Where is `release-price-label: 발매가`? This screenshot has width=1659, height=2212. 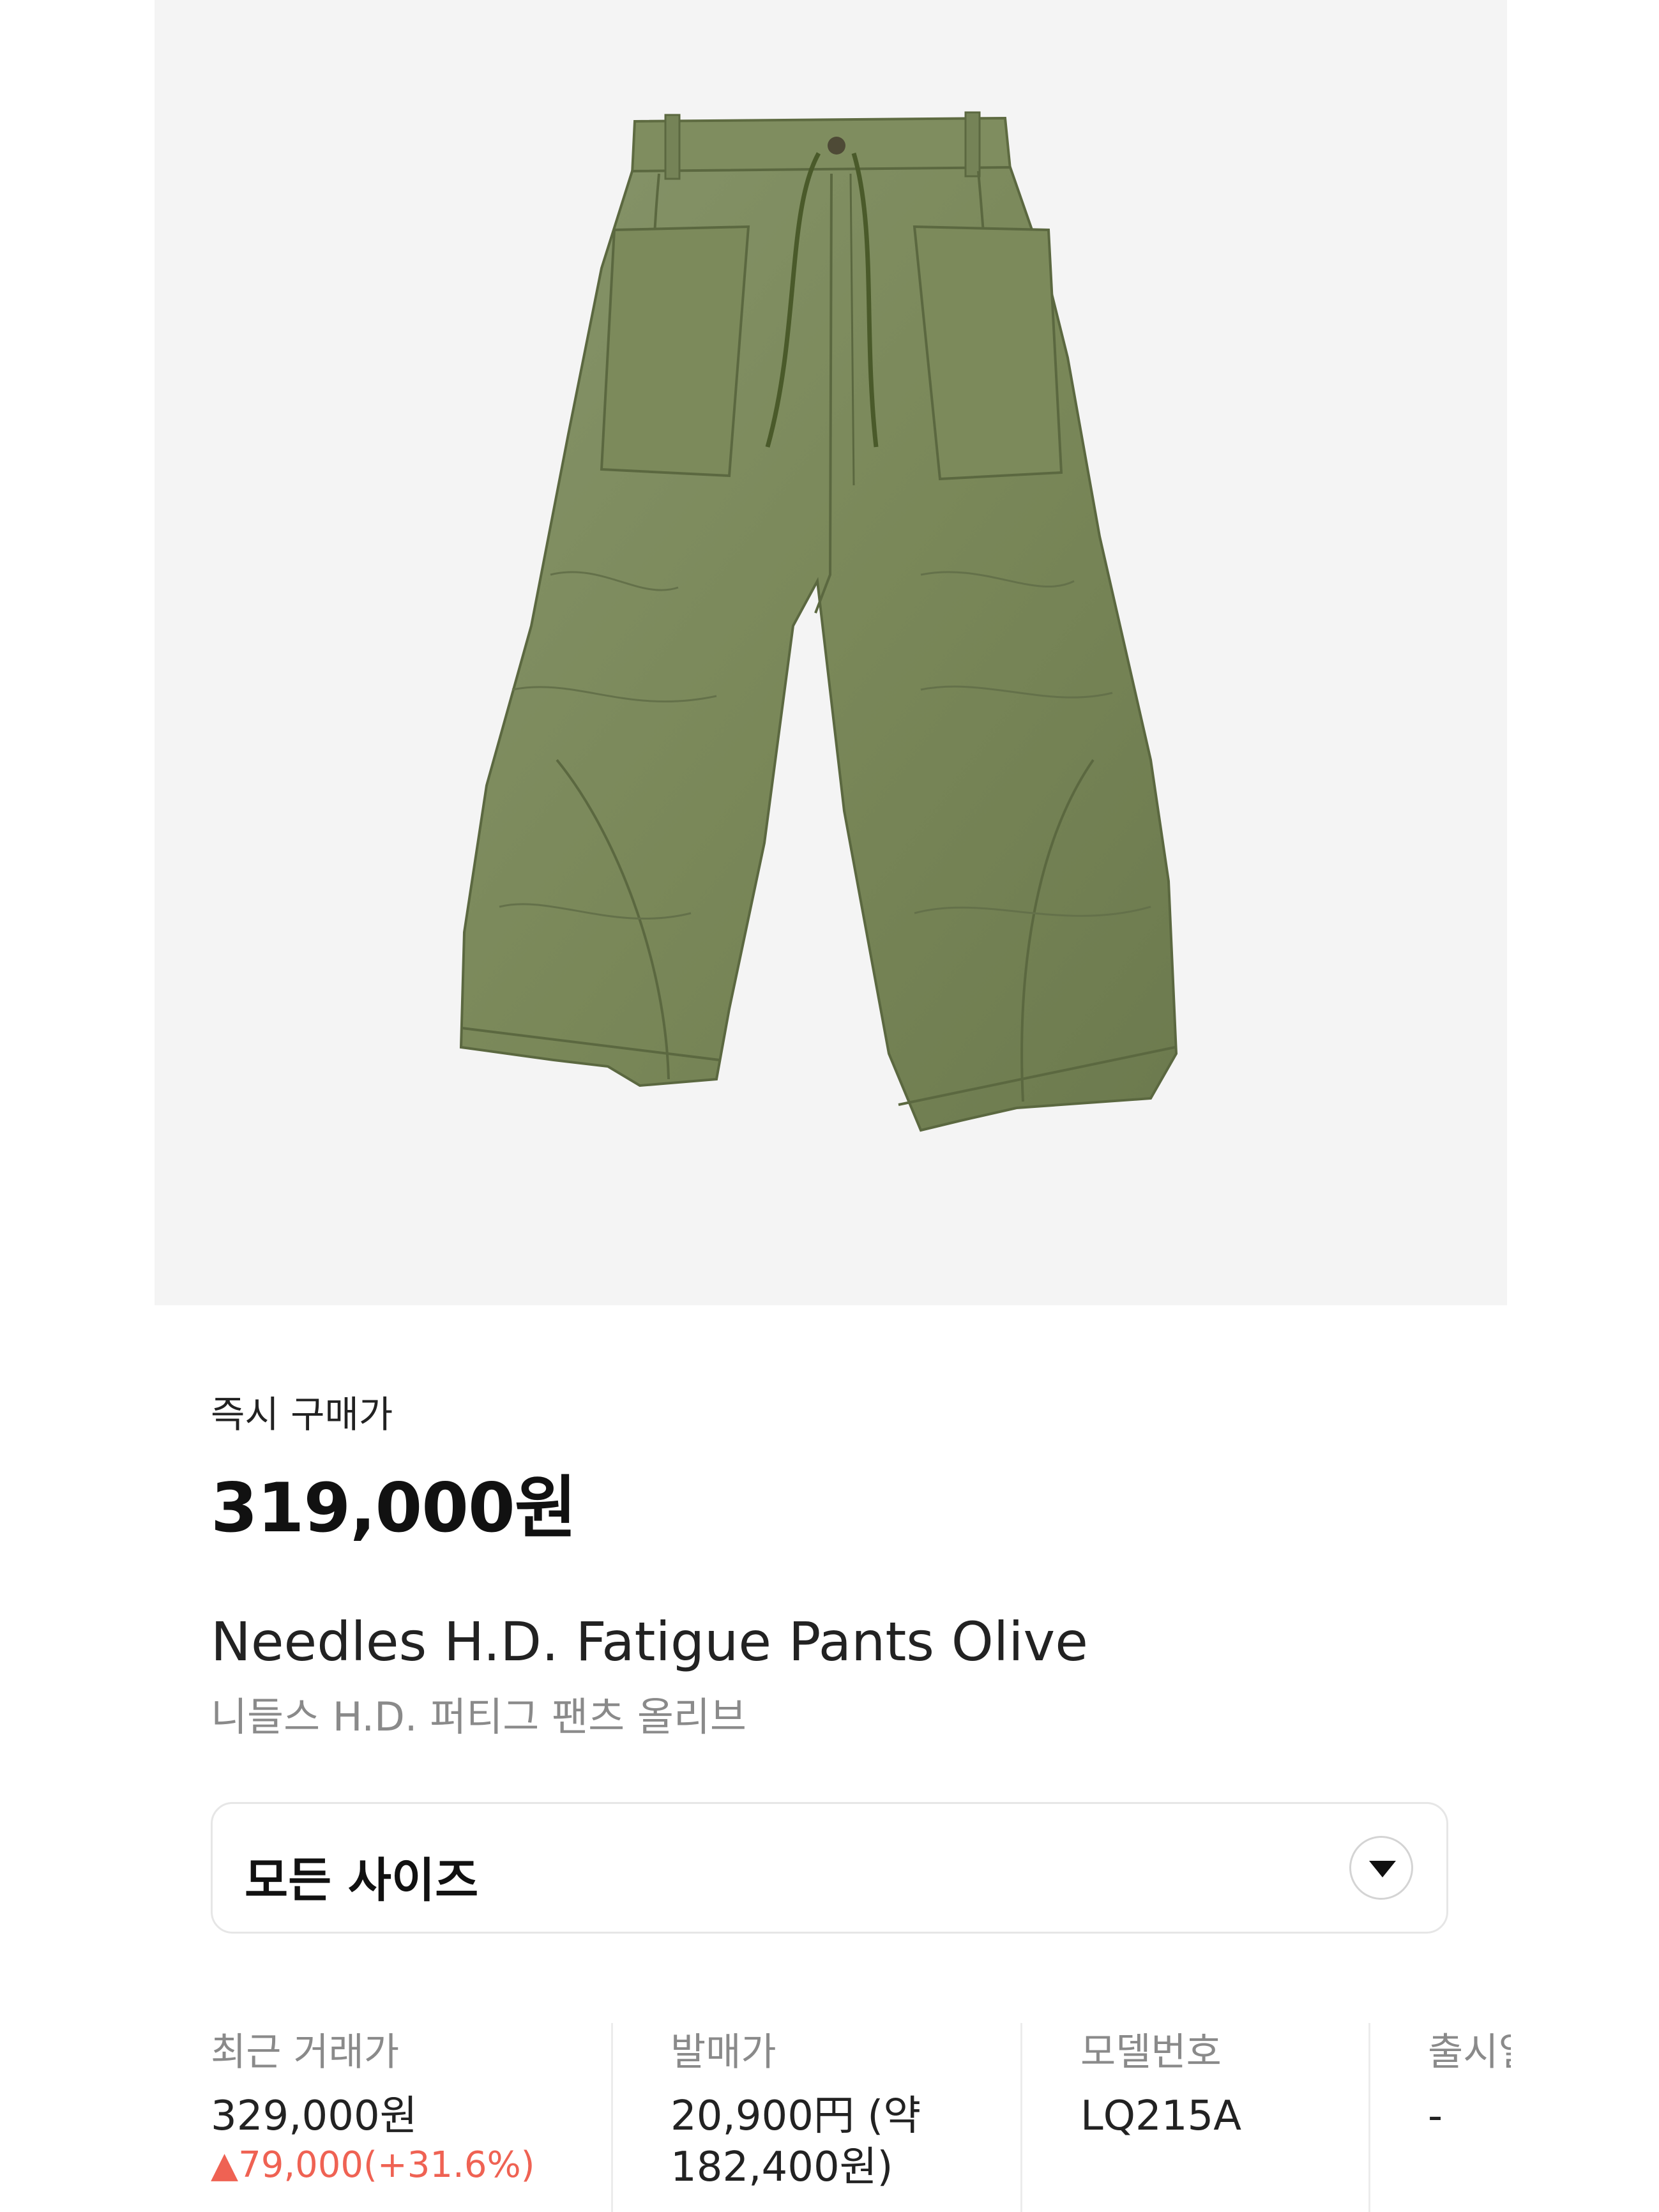 release-price-label: 발매가 is located at coordinates (723, 2052).